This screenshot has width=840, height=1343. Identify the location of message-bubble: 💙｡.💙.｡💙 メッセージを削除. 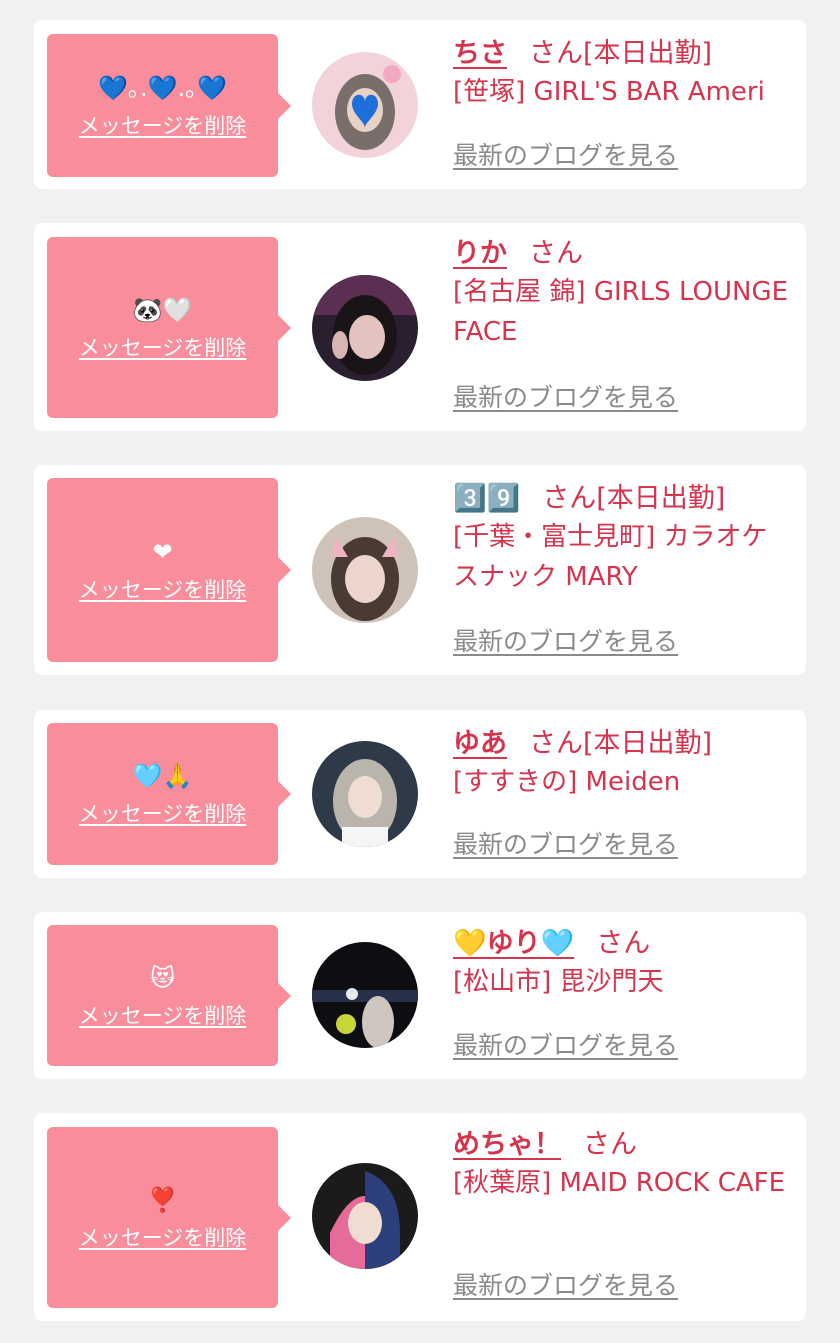
(169, 105).